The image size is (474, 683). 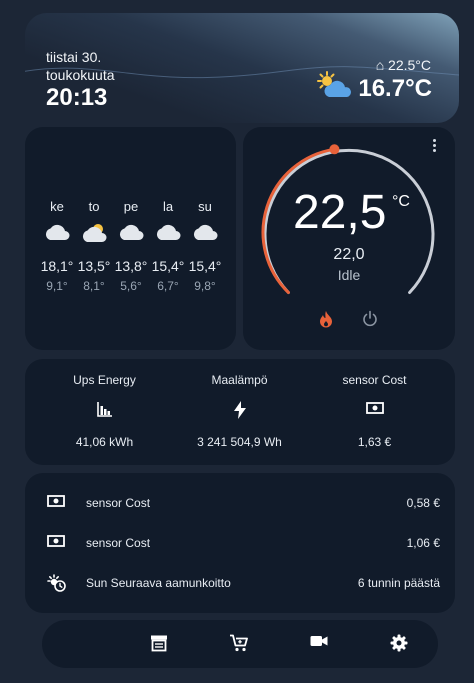 I want to click on thermostat-unit: °C, so click(x=401, y=201).